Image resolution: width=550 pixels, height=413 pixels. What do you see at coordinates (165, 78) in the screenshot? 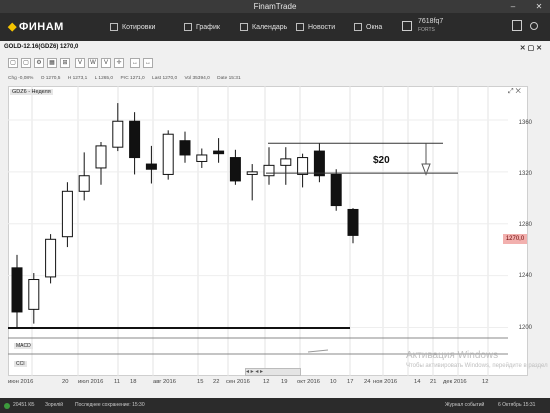
I see `last-value: Last 1270,0` at bounding box center [165, 78].